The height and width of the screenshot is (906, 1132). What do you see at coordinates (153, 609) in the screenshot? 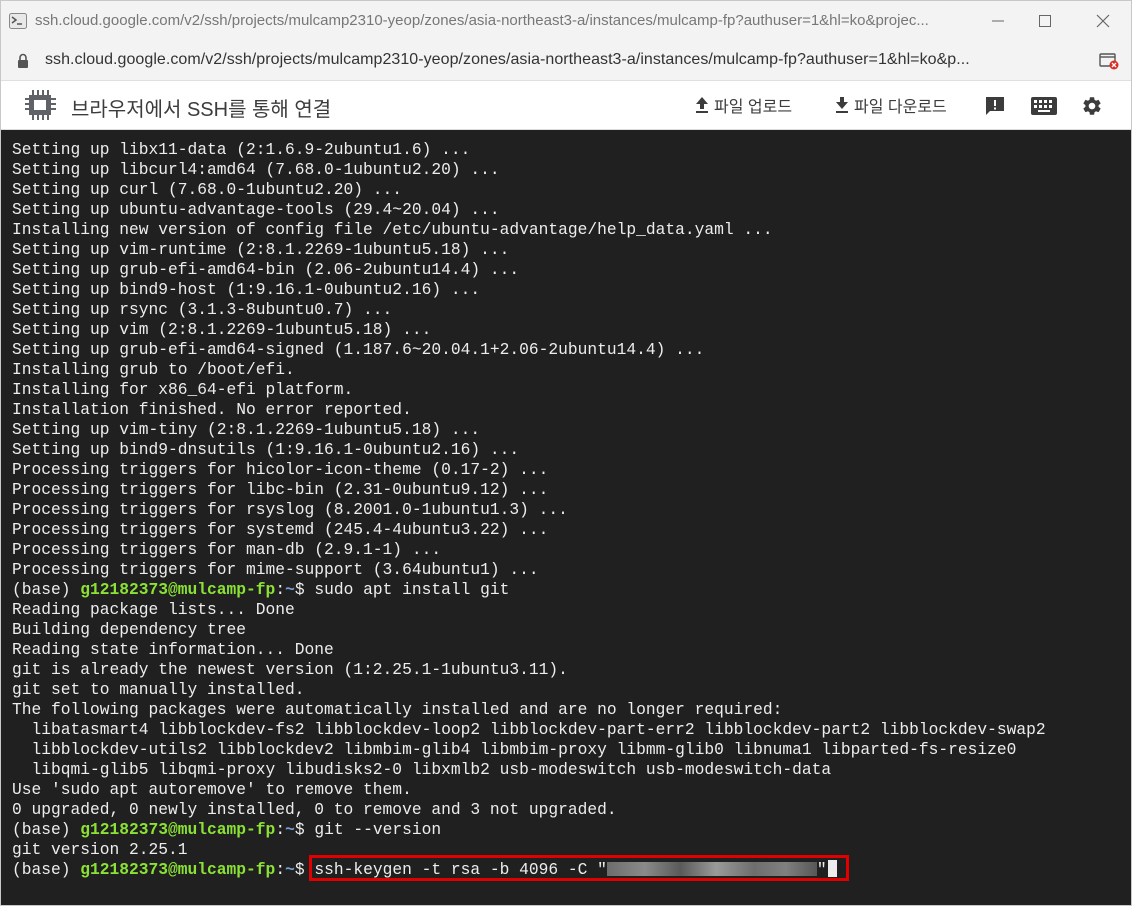
I see `terminal-line: Reading package lists... Done` at bounding box center [153, 609].